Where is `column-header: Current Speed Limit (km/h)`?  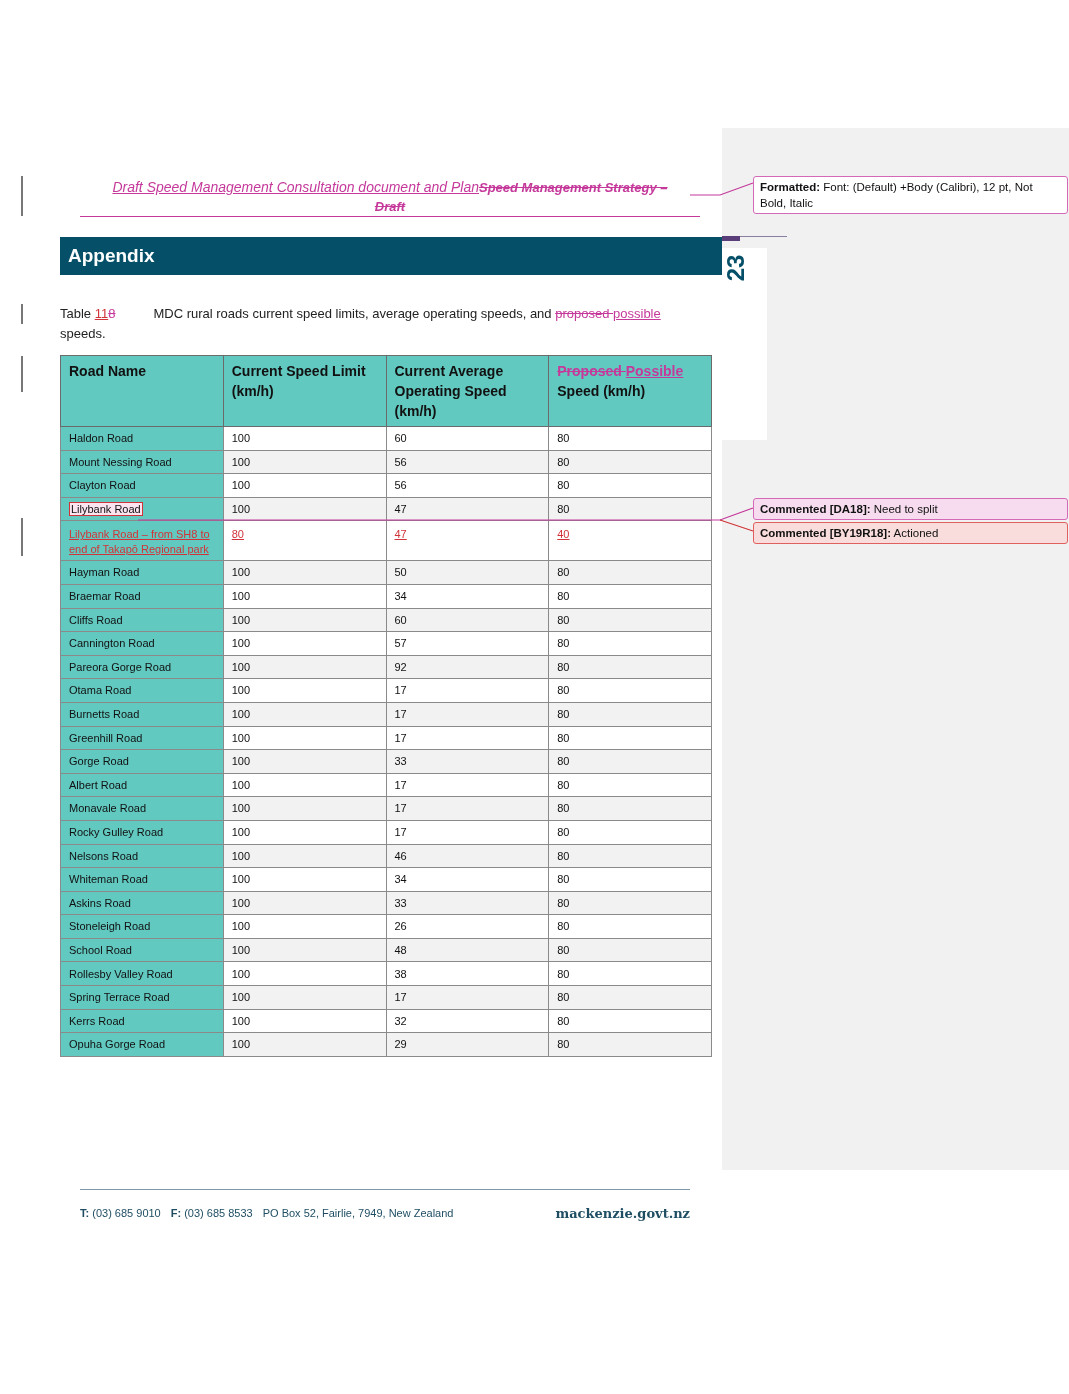
column-header: Current Speed Limit (km/h) is located at coordinates (304, 391).